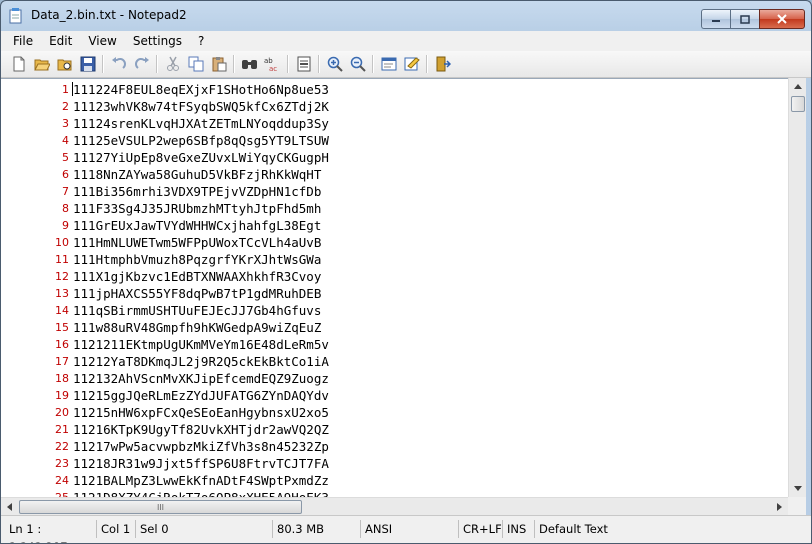 This screenshot has width=812, height=544. What do you see at coordinates (394, 480) in the screenshot?
I see `text-line: 24 1121BALMpZ3LwwEkKfnADtF4SWptPxmdZz` at bounding box center [394, 480].